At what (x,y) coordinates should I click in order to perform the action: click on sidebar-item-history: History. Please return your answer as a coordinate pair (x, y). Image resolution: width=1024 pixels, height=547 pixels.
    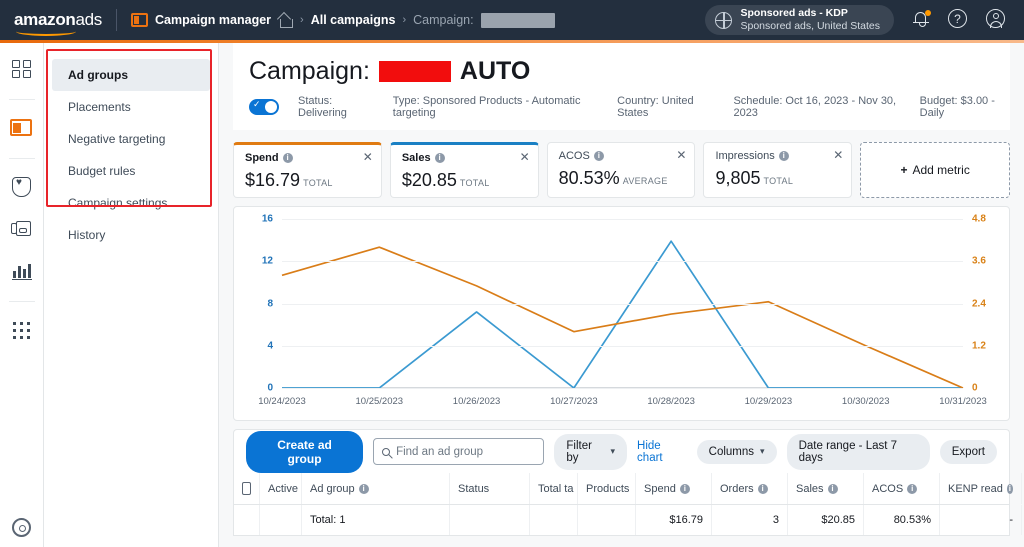
    Looking at the image, I should click on (131, 235).